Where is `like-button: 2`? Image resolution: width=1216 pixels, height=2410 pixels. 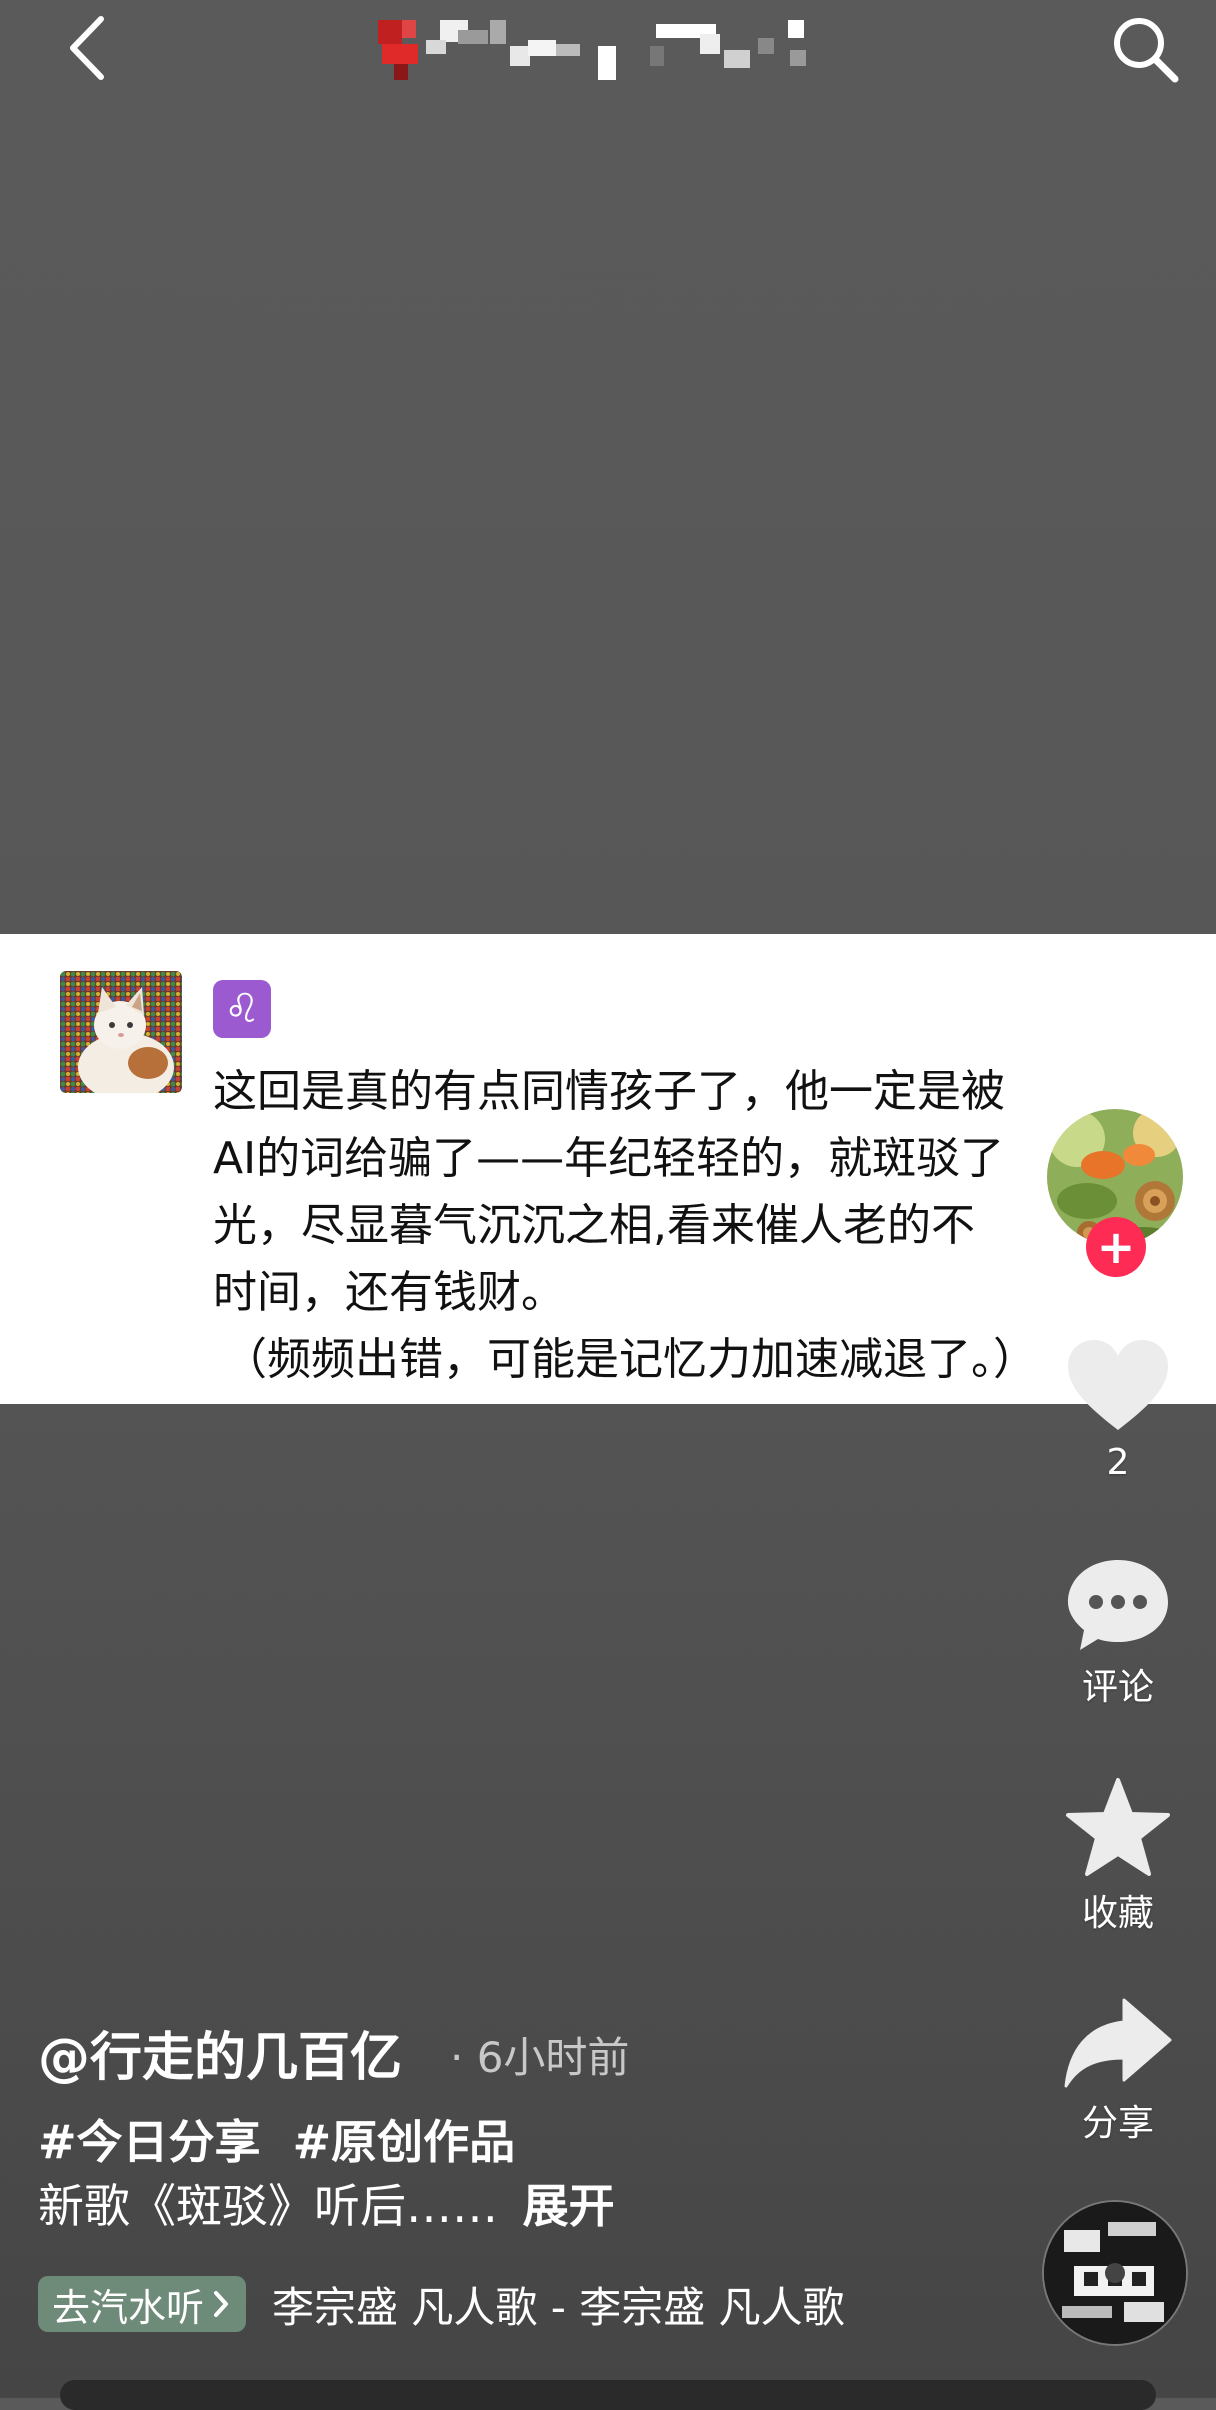
like-button: 2 is located at coordinates (1118, 1410).